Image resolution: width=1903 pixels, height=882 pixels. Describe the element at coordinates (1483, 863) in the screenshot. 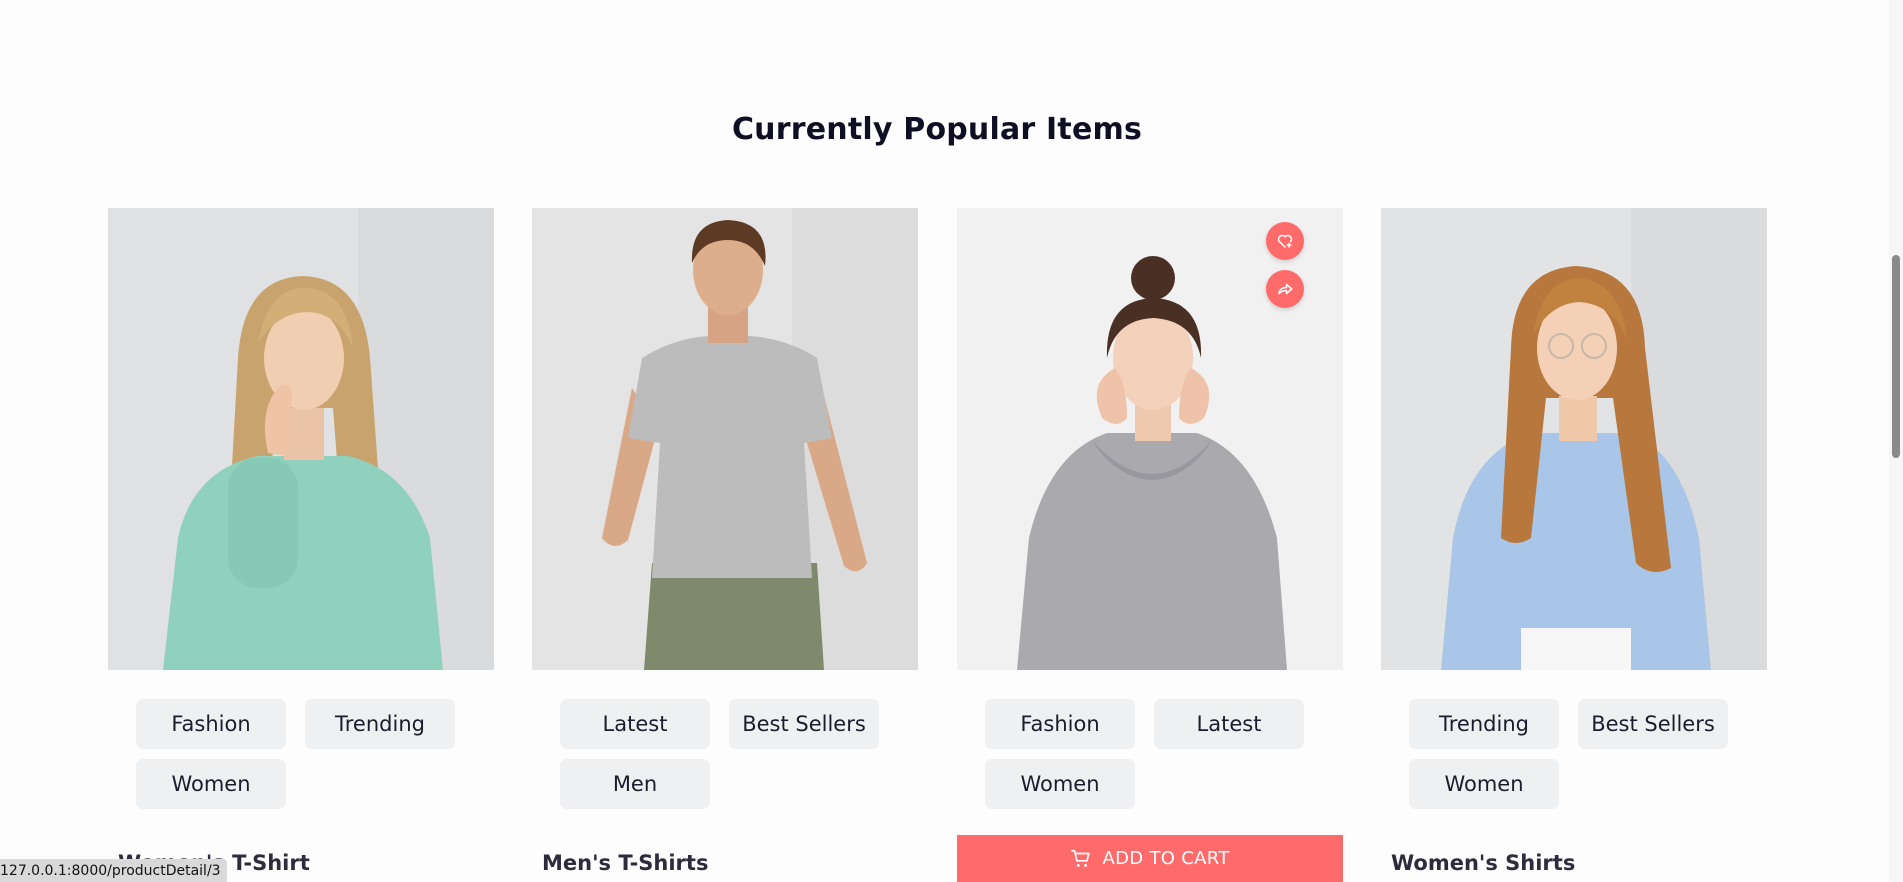

I see `product-name: Women's Shirts` at that location.